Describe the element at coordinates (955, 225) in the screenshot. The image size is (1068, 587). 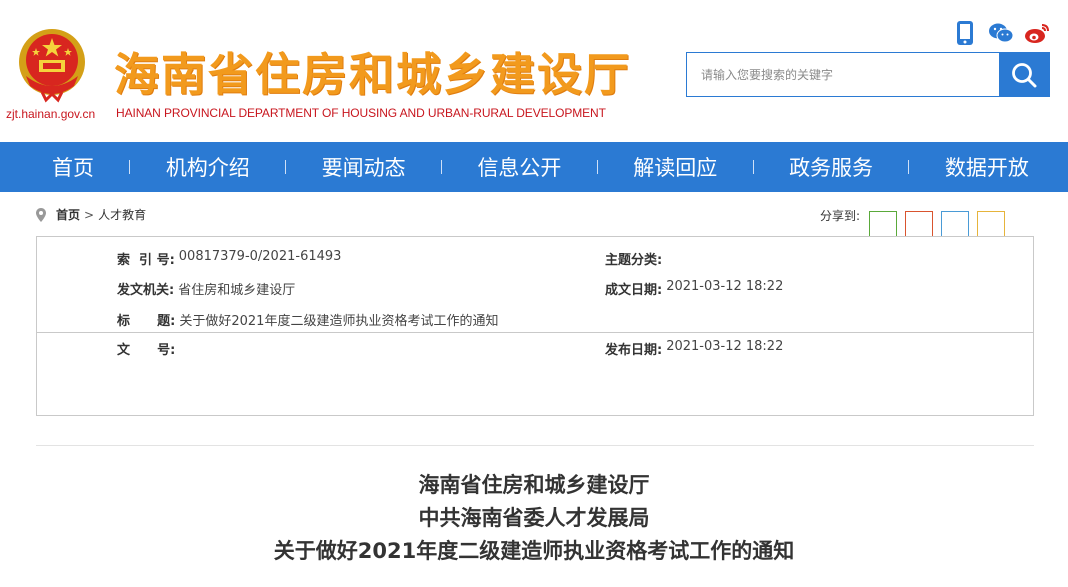
I see `share-qq-button` at that location.